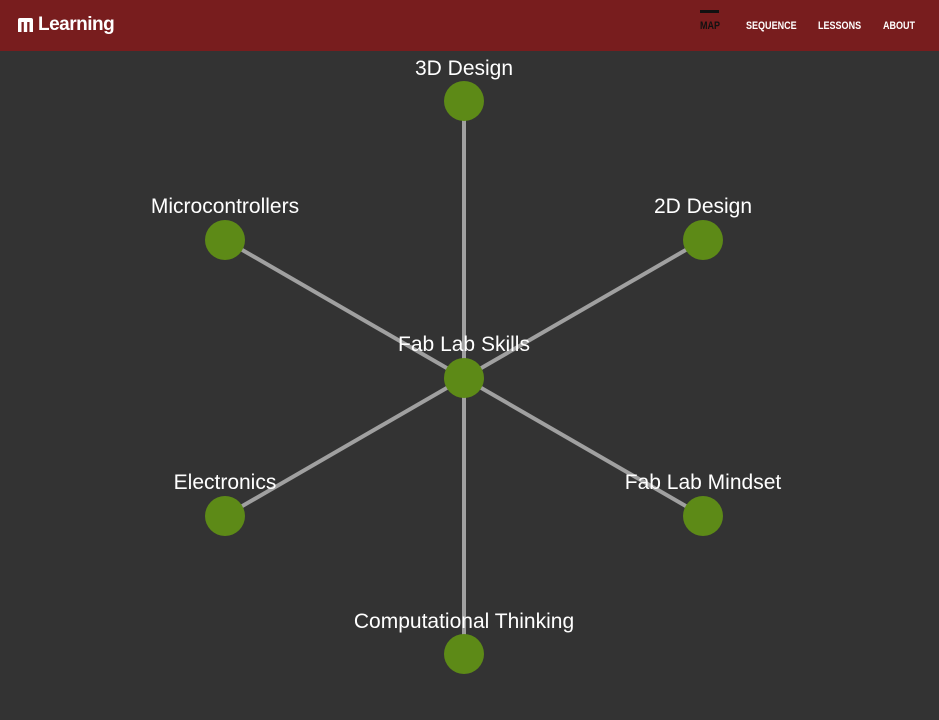  I want to click on label-fab-lab-skills: Fab Lab Skills, so click(464, 344).